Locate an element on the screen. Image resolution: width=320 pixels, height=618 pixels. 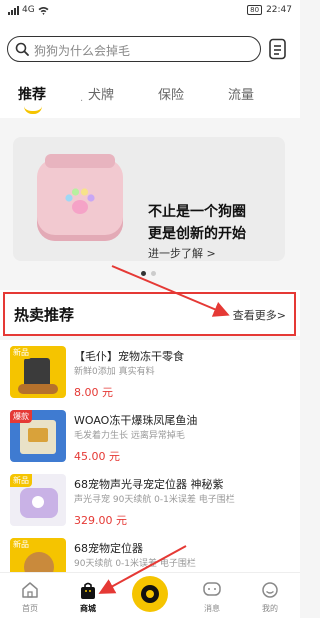
document-list-icon is located at coordinates (278, 49).